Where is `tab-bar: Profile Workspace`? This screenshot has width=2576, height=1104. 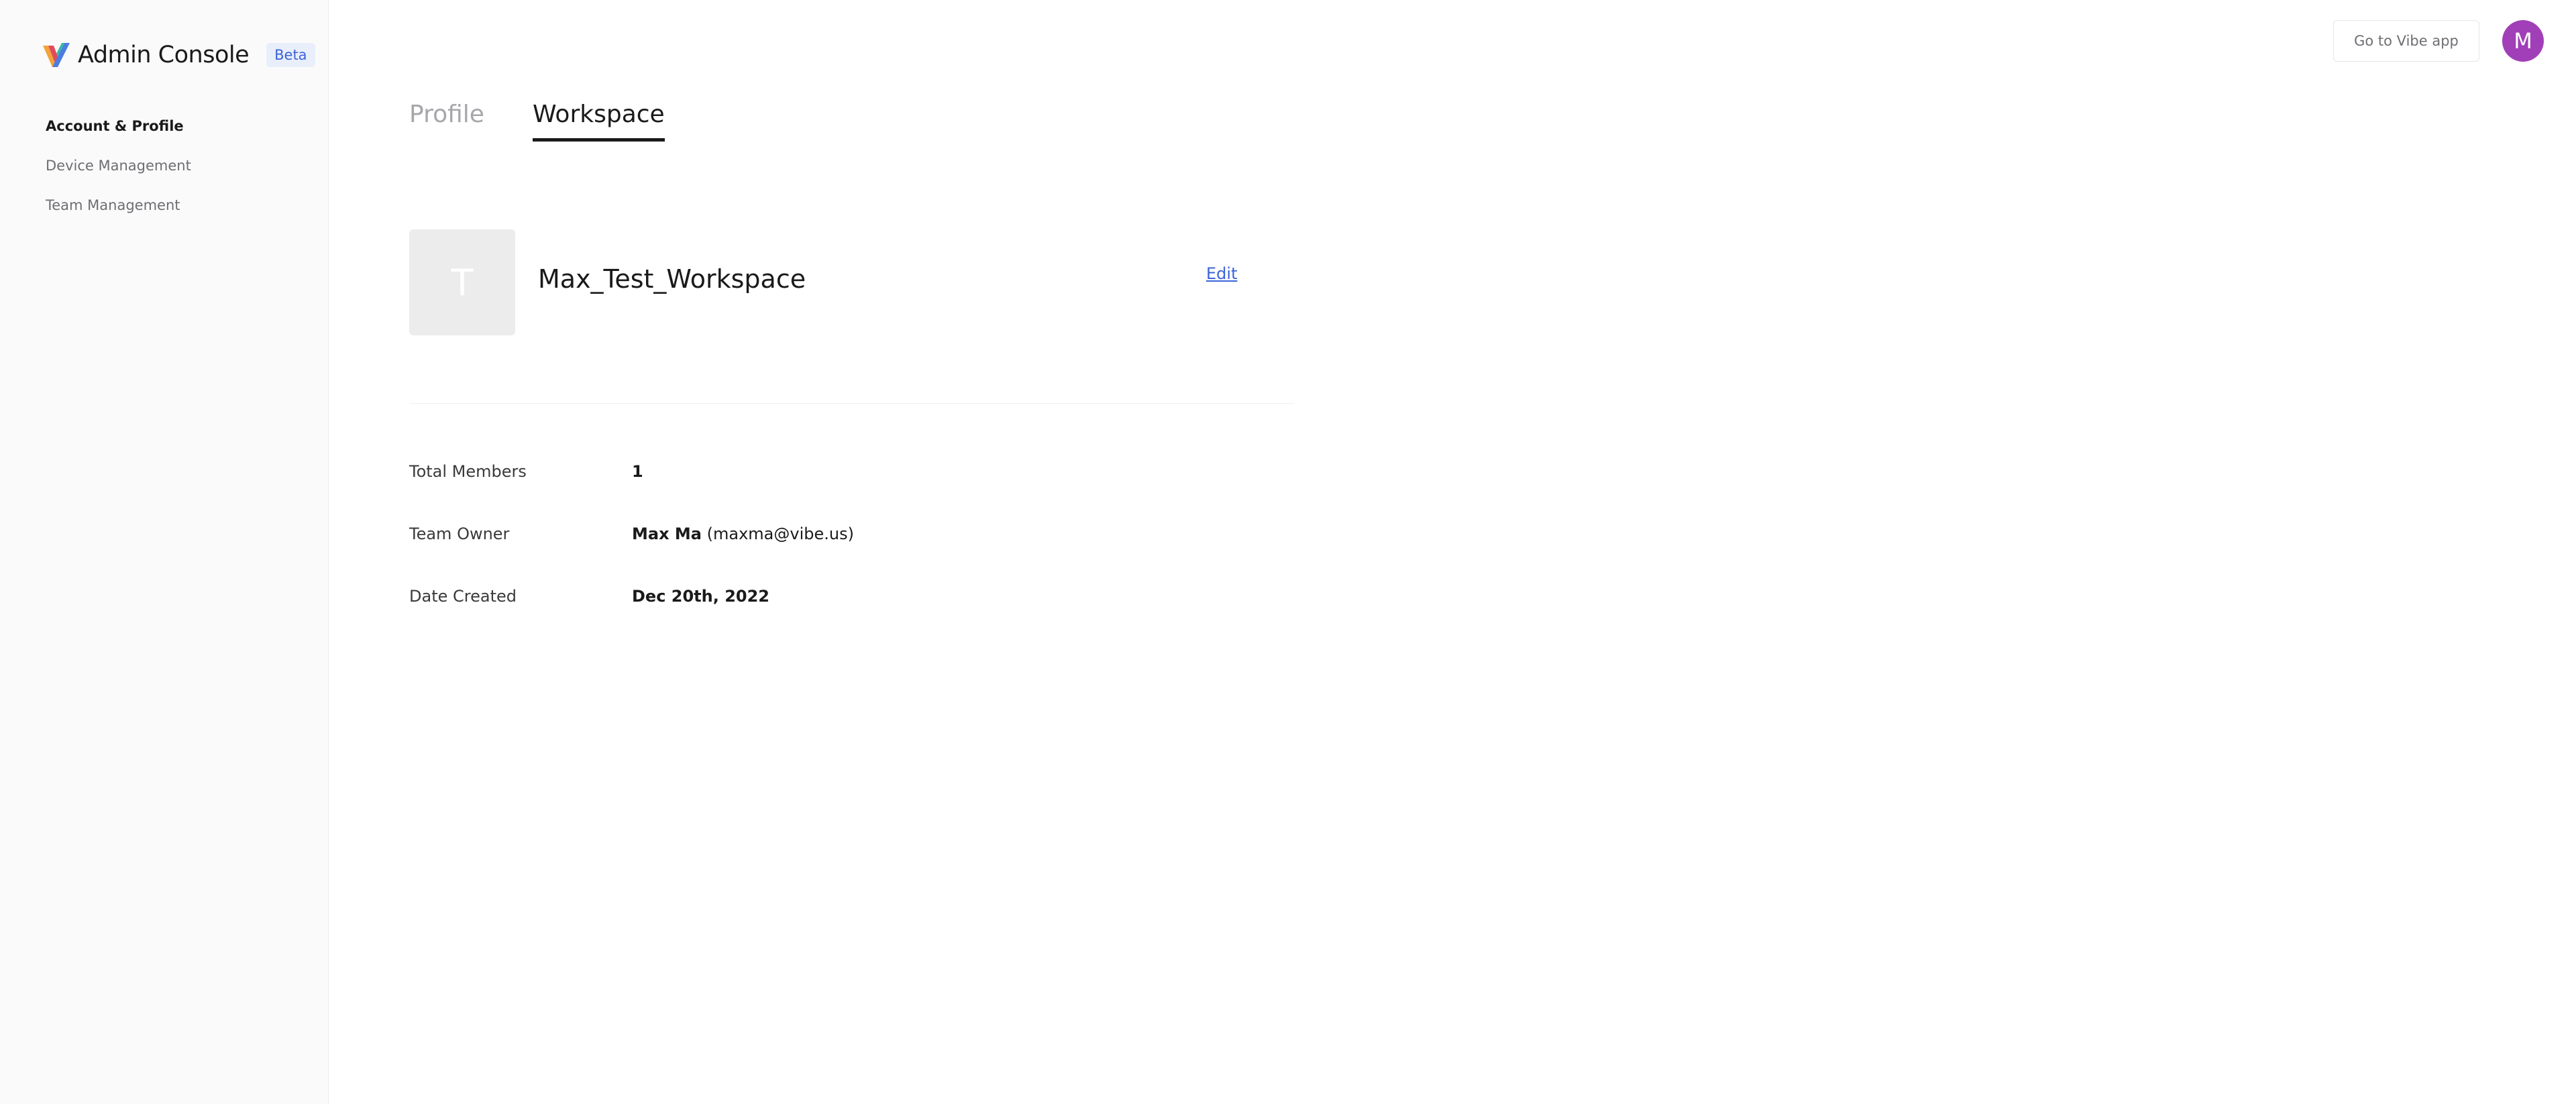
tab-bar: Profile Workspace is located at coordinates (561, 121).